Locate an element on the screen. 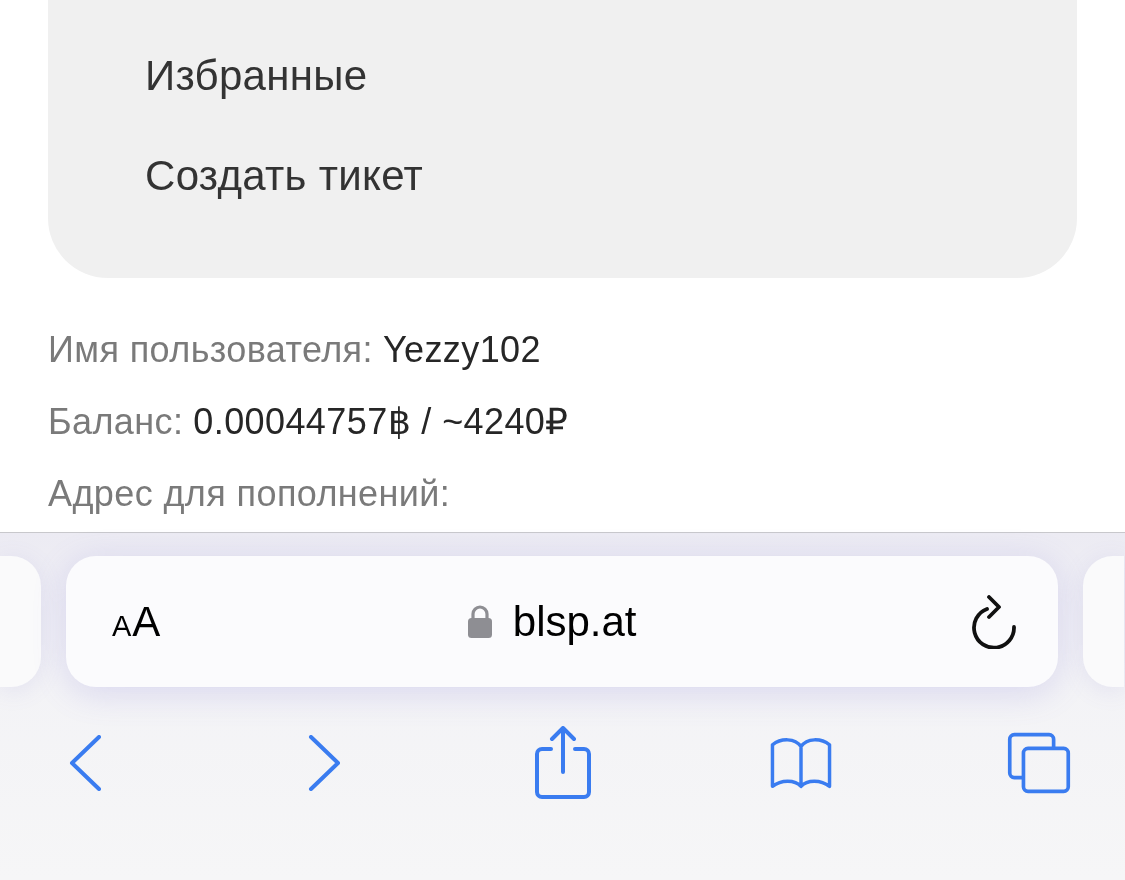 This screenshot has height=880, width=1125. url-text: blsp.at is located at coordinates (574, 621).